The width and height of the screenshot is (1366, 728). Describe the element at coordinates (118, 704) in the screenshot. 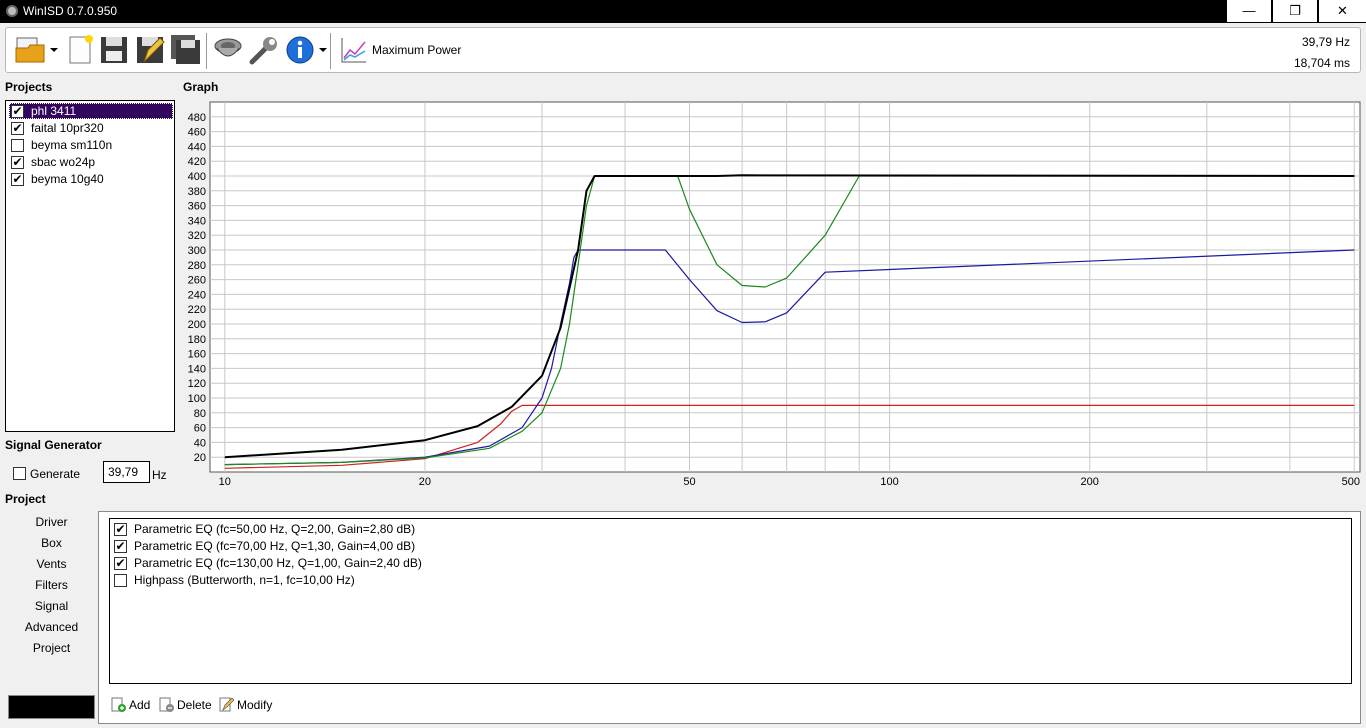

I see `add-icon` at that location.